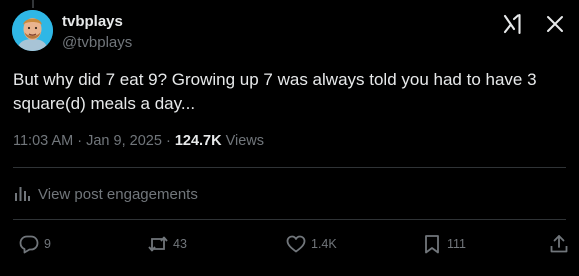 The image size is (579, 276). I want to click on like-button: 1.4K, so click(311, 244).